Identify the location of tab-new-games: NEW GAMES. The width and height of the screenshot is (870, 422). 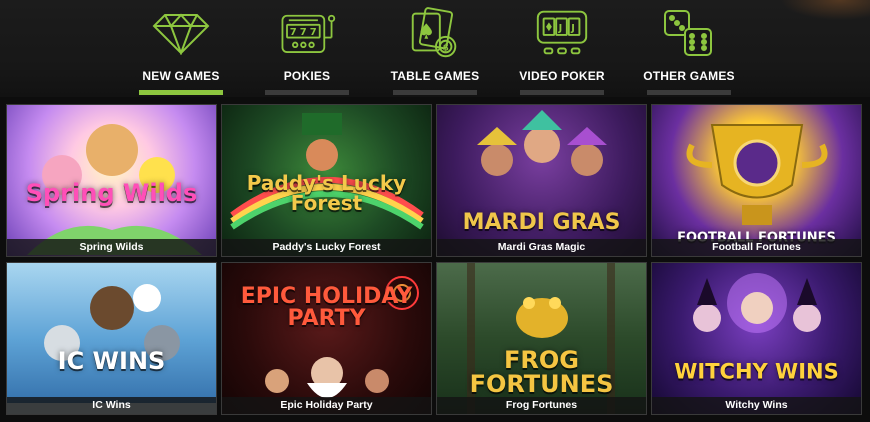
(181, 48).